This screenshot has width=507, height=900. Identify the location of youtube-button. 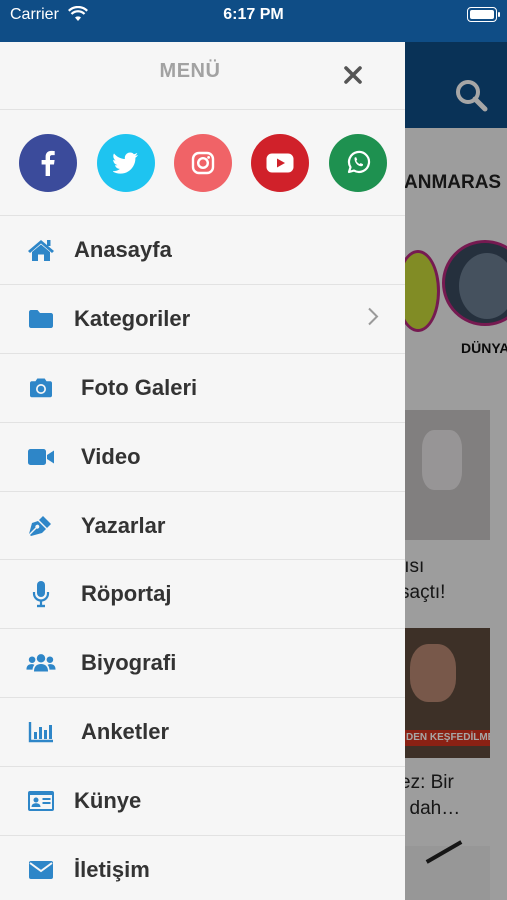
(280, 163).